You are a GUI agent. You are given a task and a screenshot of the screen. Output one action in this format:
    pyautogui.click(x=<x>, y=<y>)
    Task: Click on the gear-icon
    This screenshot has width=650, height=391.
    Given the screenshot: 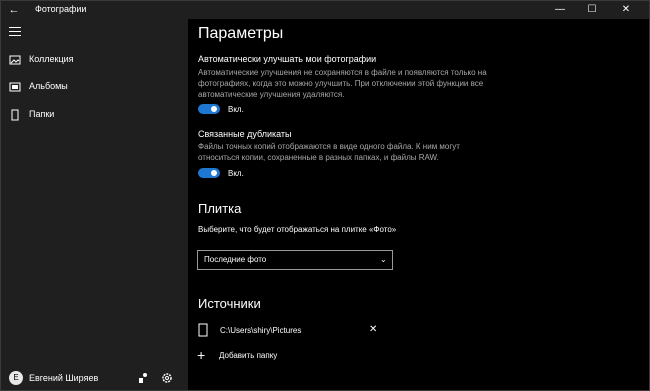 What is the action you would take?
    pyautogui.click(x=167, y=378)
    